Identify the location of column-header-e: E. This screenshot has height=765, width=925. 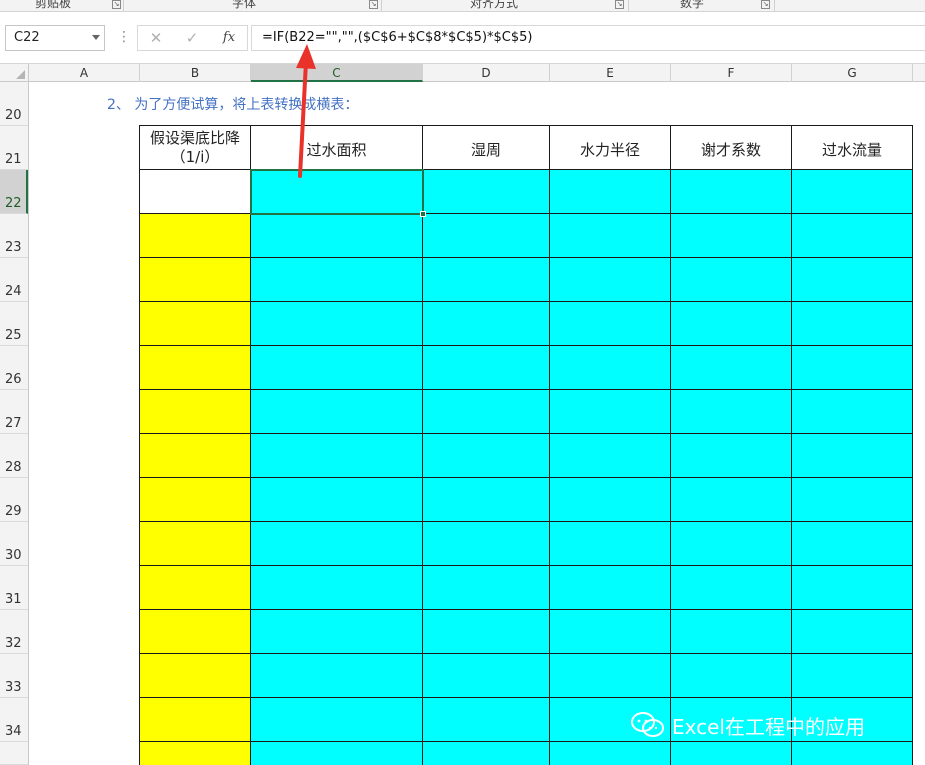
(610, 73).